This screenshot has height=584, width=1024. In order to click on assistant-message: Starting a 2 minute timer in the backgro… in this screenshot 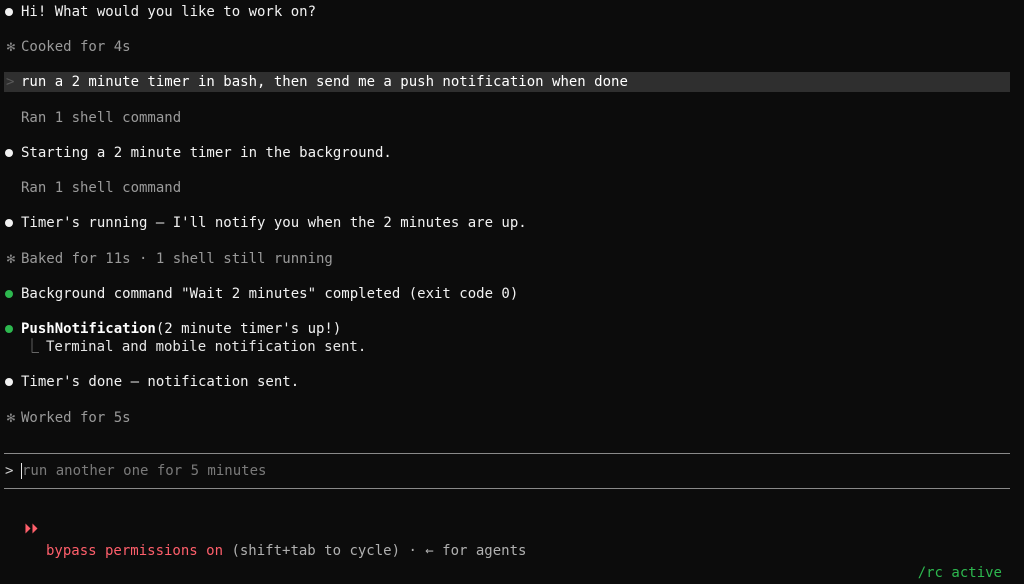, I will do `click(196, 153)`.